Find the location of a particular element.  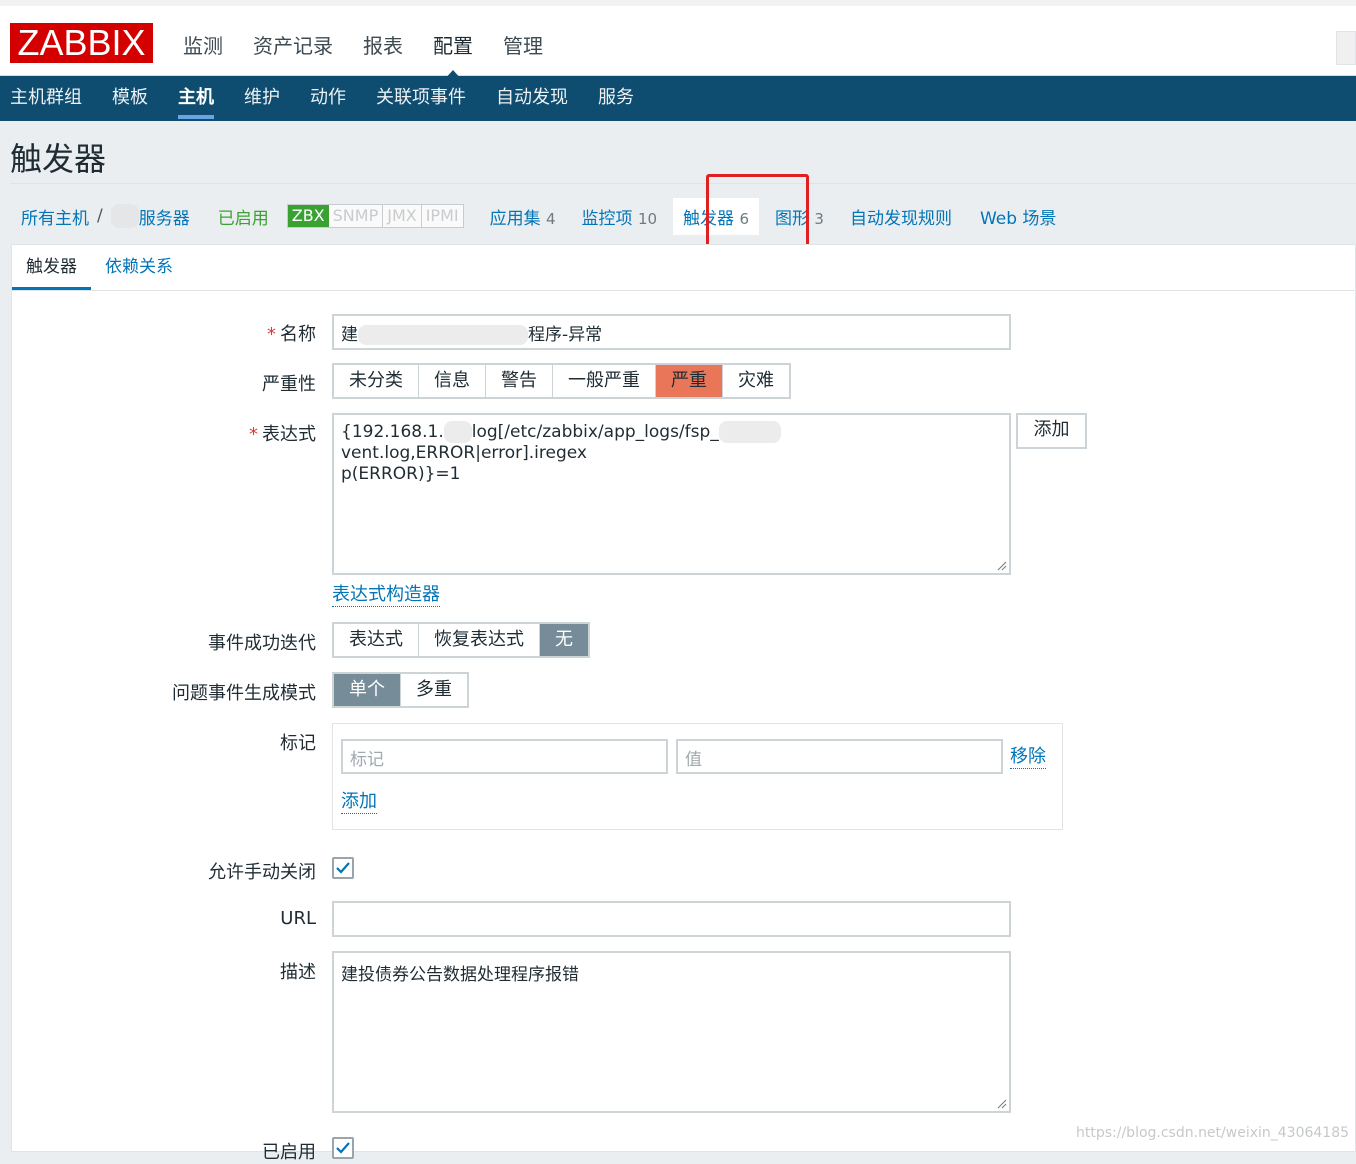

search-input is located at coordinates (1346, 48).